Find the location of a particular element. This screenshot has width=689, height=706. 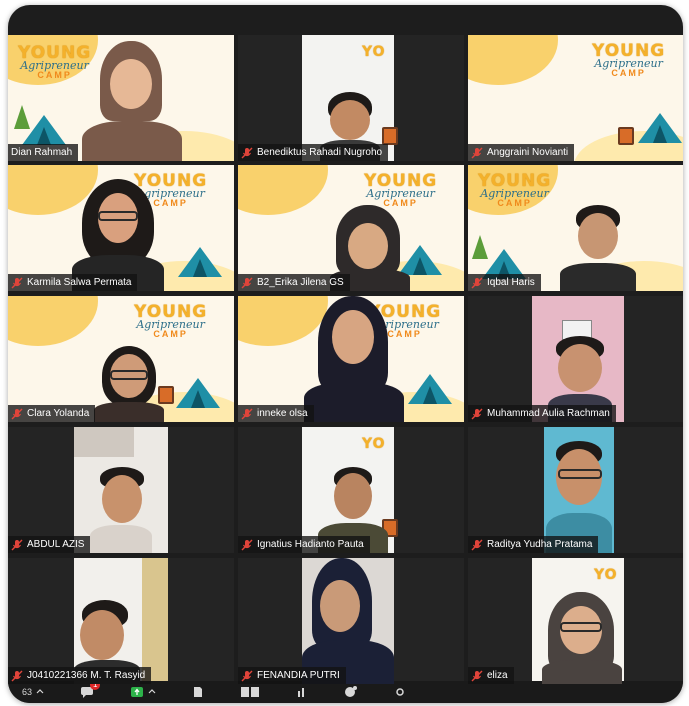

participant-name: Karmila Salwa Permata is located at coordinates (79, 282).